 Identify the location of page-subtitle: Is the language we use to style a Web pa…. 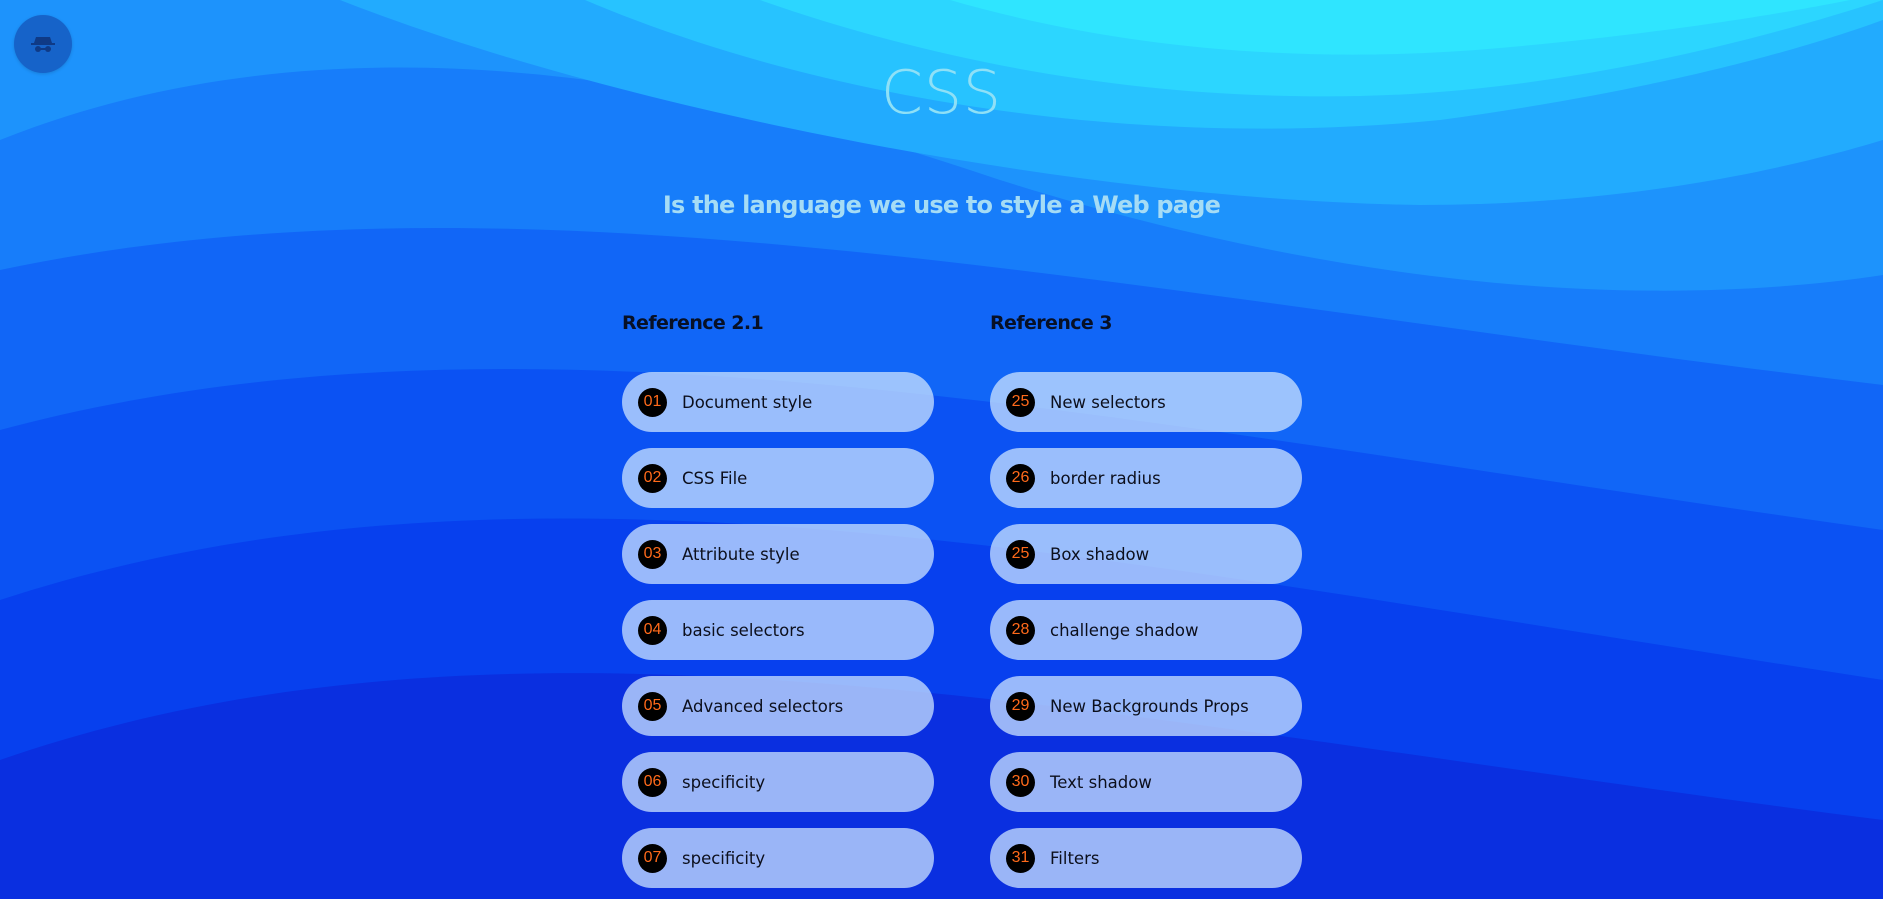
(941, 205).